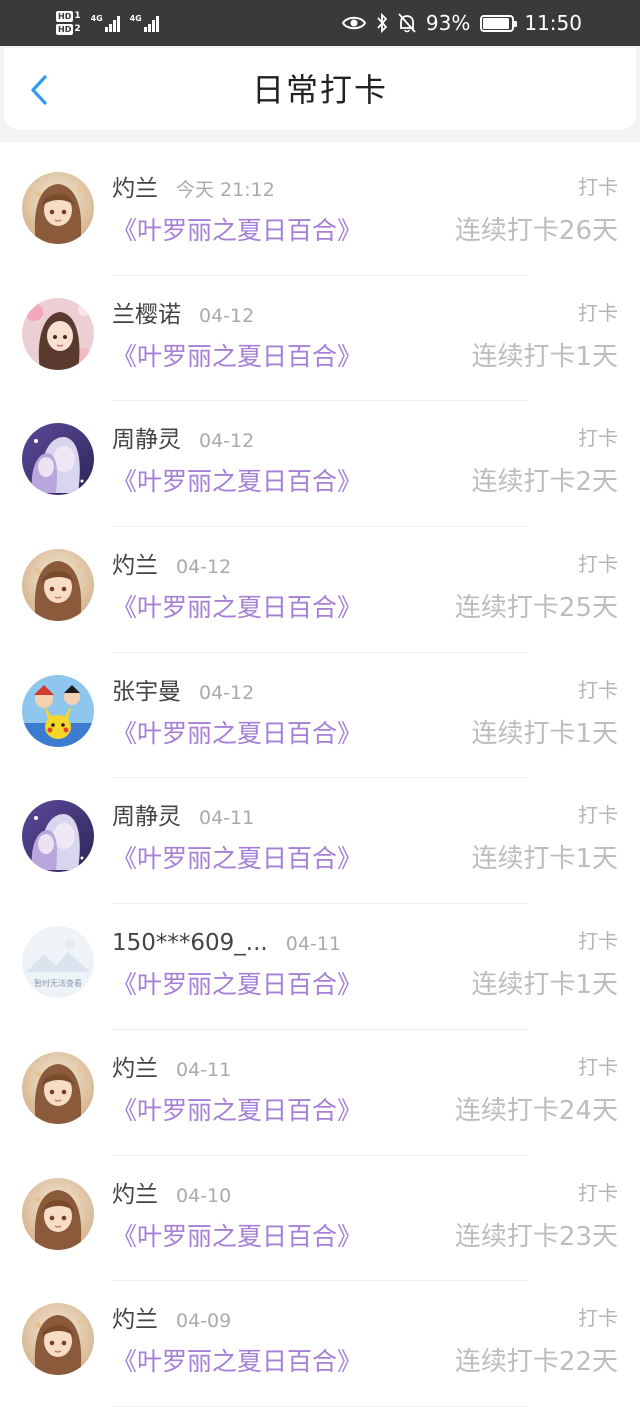 Image resolution: width=640 pixels, height=1422 pixels. I want to click on user-name: 灼兰 04-09, so click(171, 1320).